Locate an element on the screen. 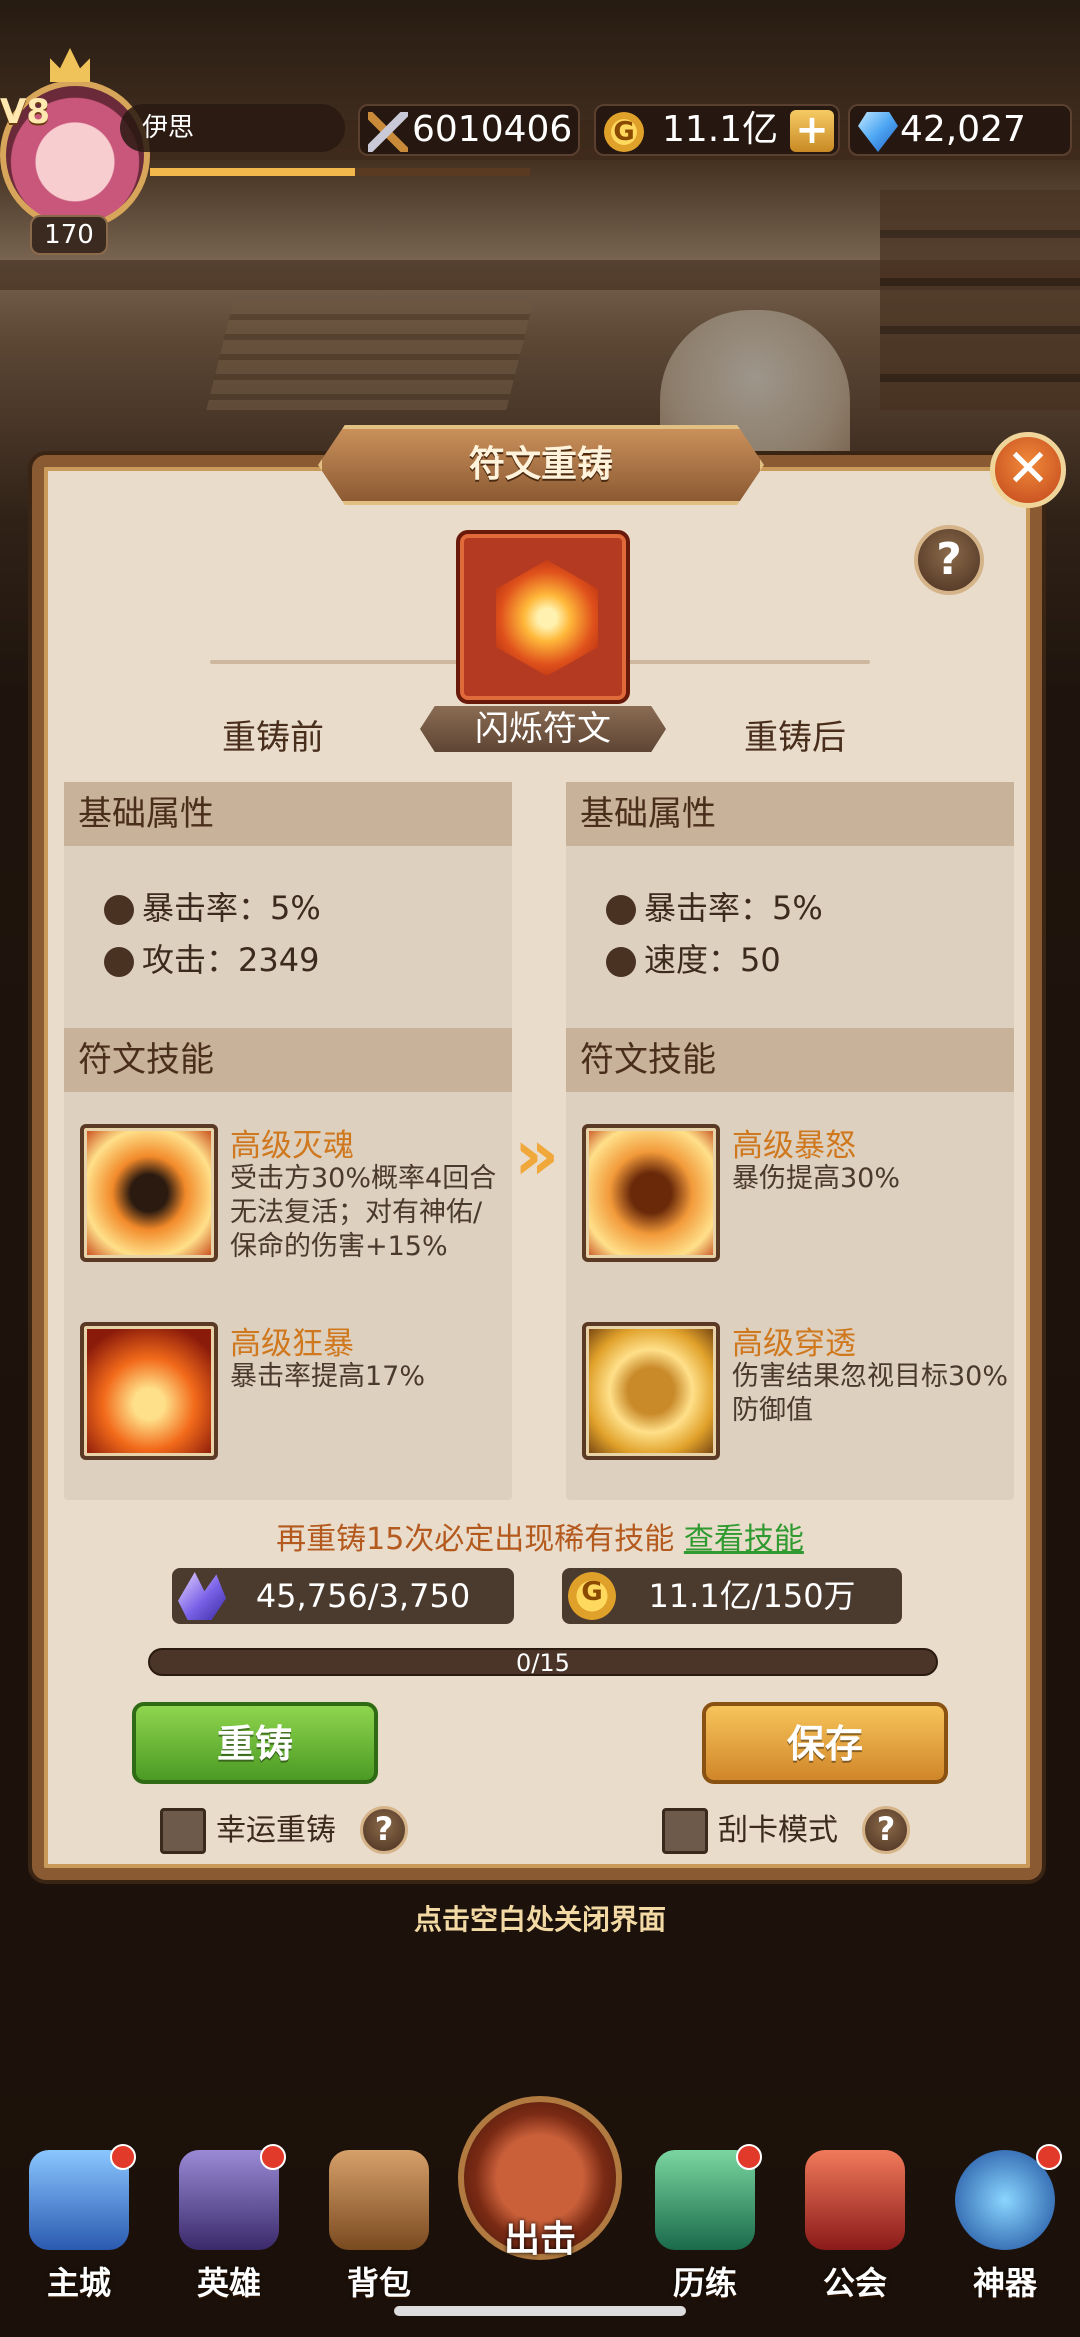 The height and width of the screenshot is (2337, 1080). crystal-cost: 45,756/3,750 is located at coordinates (343, 1596).